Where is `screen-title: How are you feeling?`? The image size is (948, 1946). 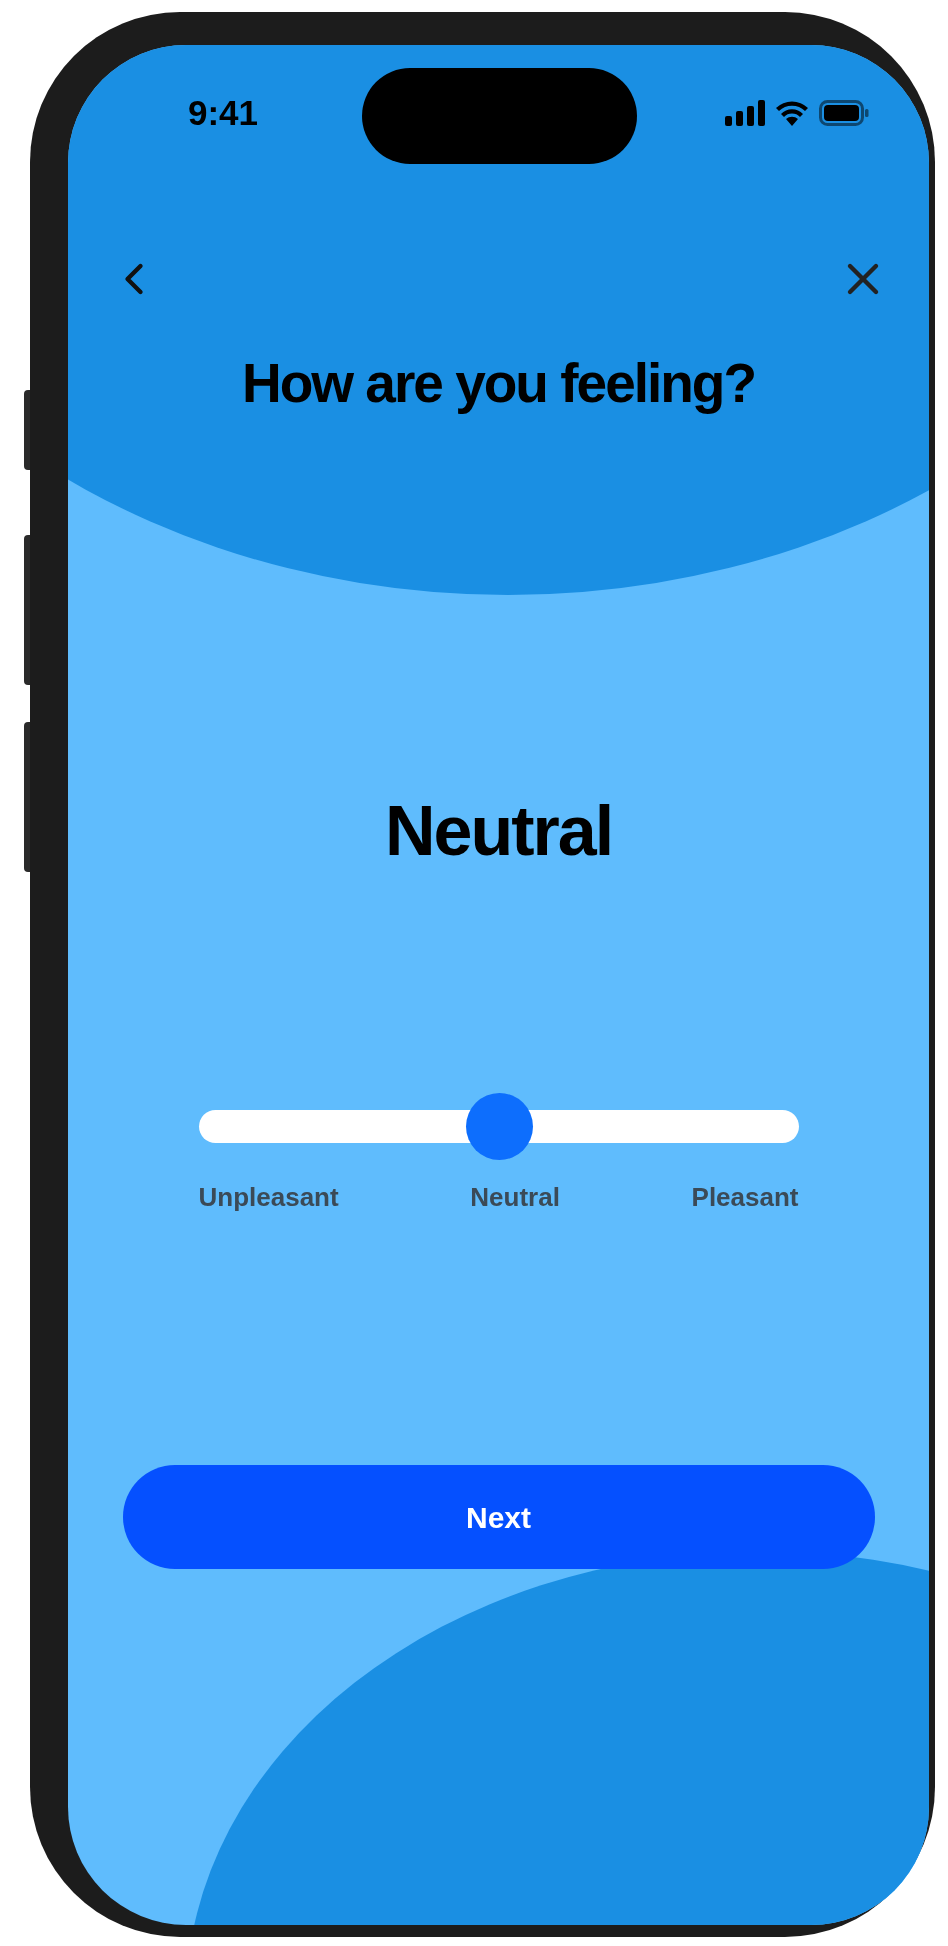 screen-title: How are you feeling? is located at coordinates (498, 383).